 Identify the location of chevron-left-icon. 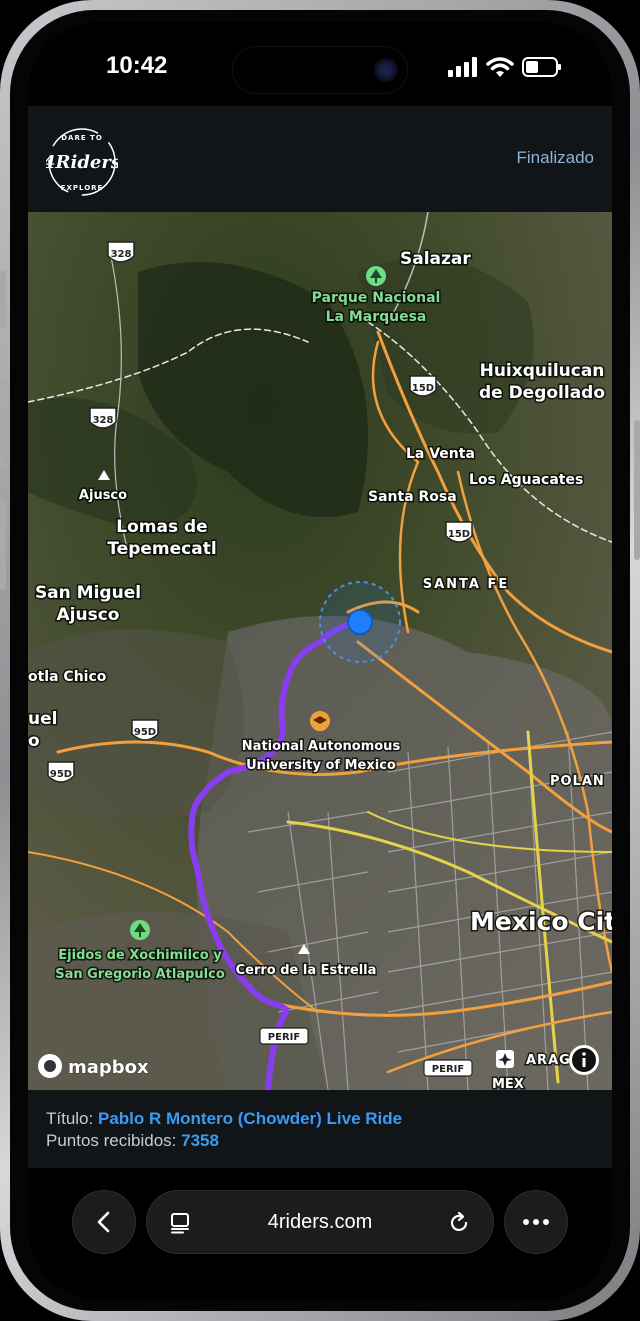
(103, 1222).